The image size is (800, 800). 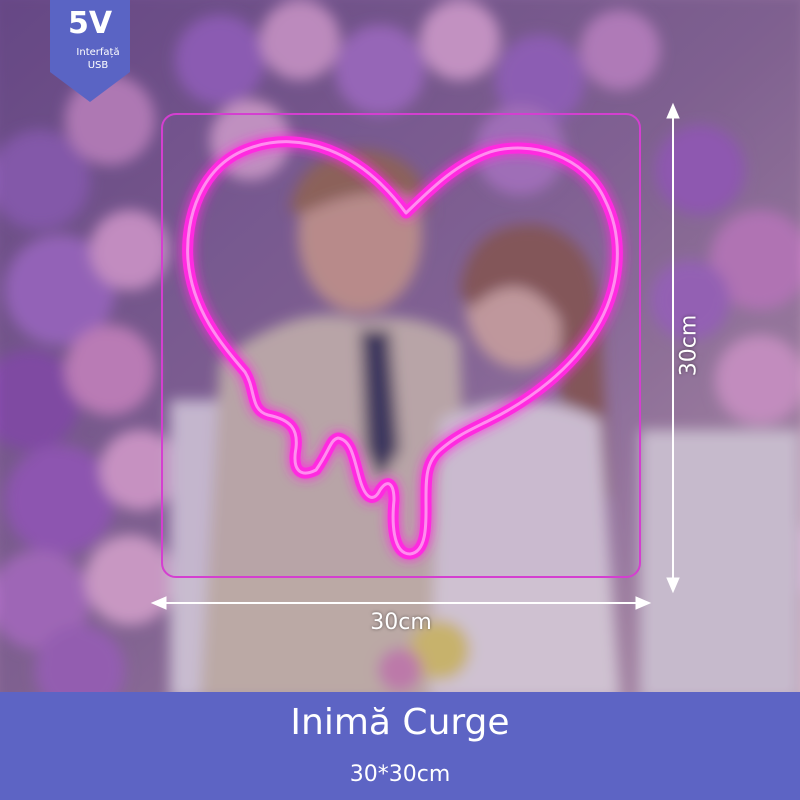 I want to click on product-name: Inimă Curge, so click(x=400, y=722).